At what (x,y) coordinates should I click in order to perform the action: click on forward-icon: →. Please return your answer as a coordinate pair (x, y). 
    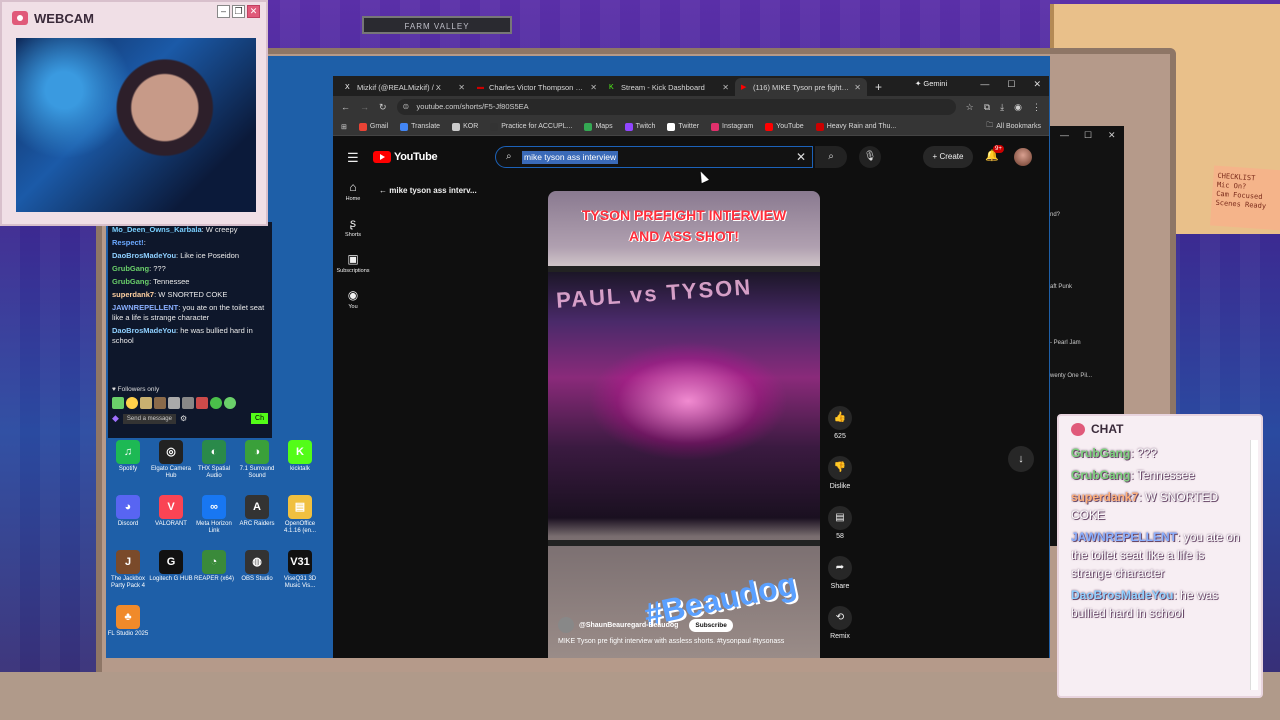
    Looking at the image, I should click on (364, 107).